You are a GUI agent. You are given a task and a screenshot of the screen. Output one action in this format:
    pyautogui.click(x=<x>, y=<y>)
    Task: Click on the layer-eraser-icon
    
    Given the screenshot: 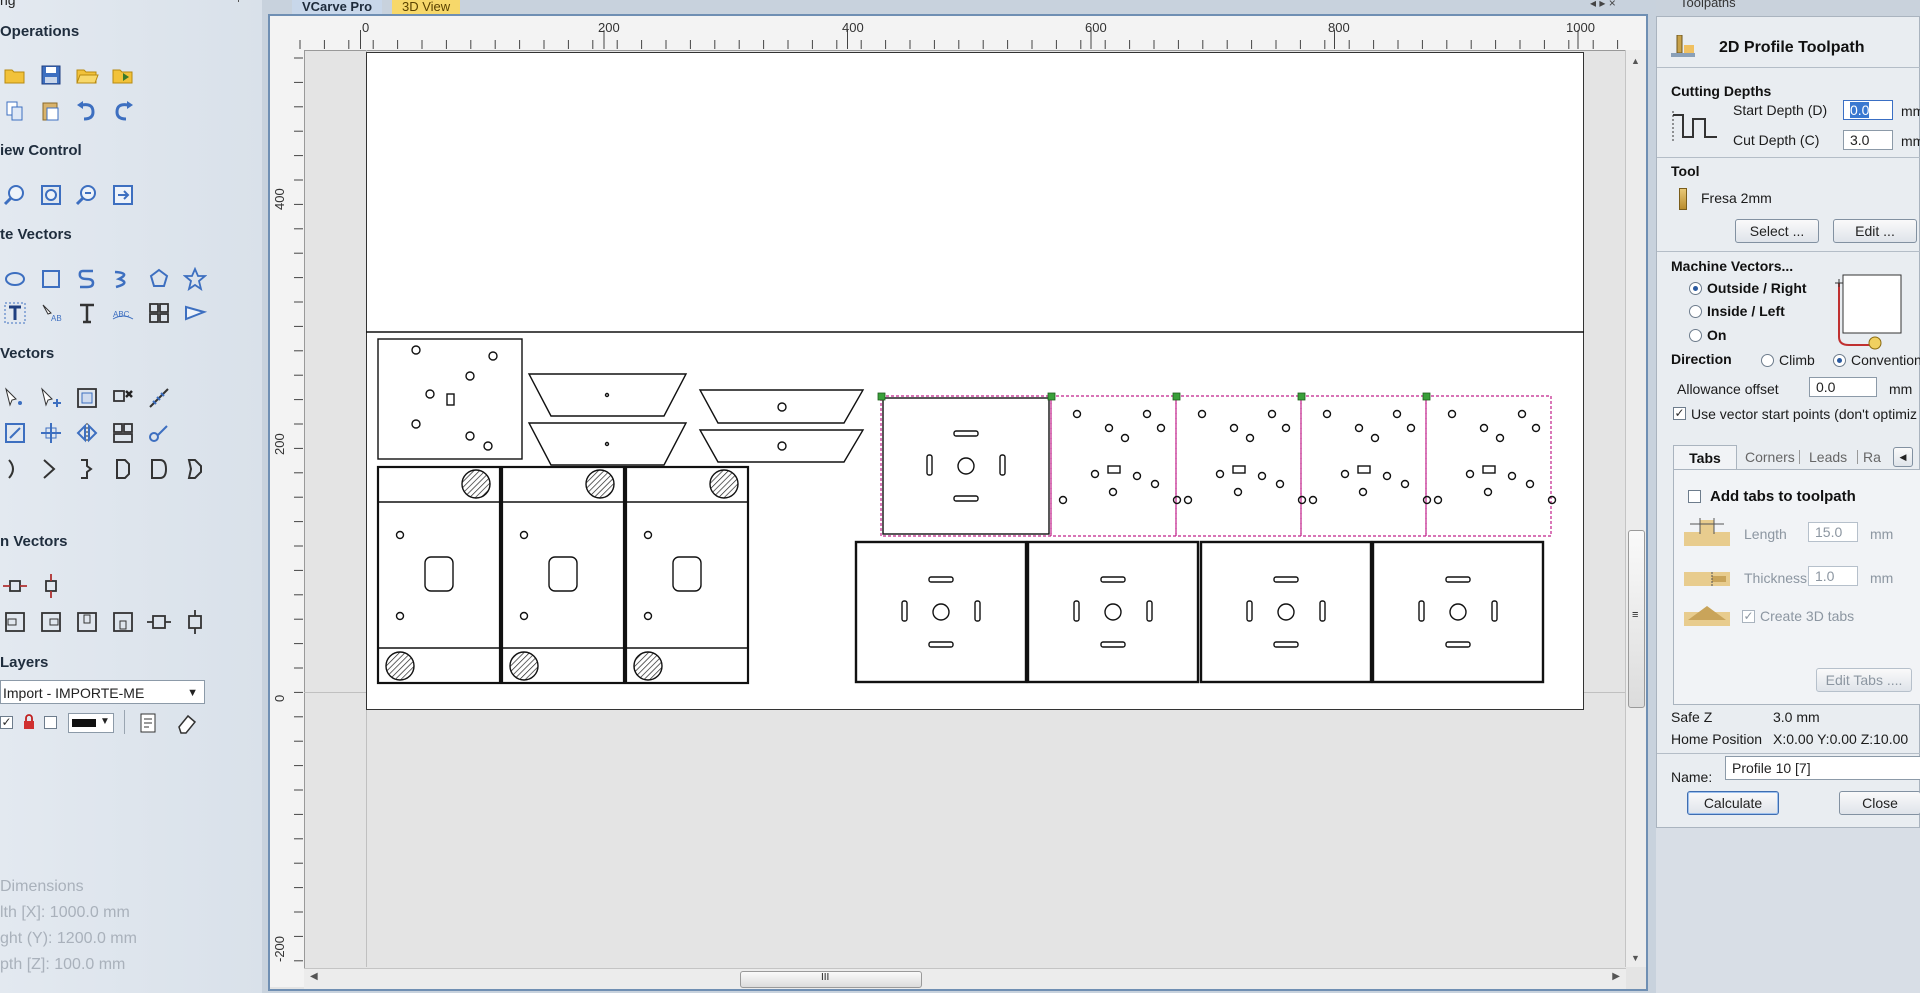 What is the action you would take?
    pyautogui.click(x=187, y=723)
    